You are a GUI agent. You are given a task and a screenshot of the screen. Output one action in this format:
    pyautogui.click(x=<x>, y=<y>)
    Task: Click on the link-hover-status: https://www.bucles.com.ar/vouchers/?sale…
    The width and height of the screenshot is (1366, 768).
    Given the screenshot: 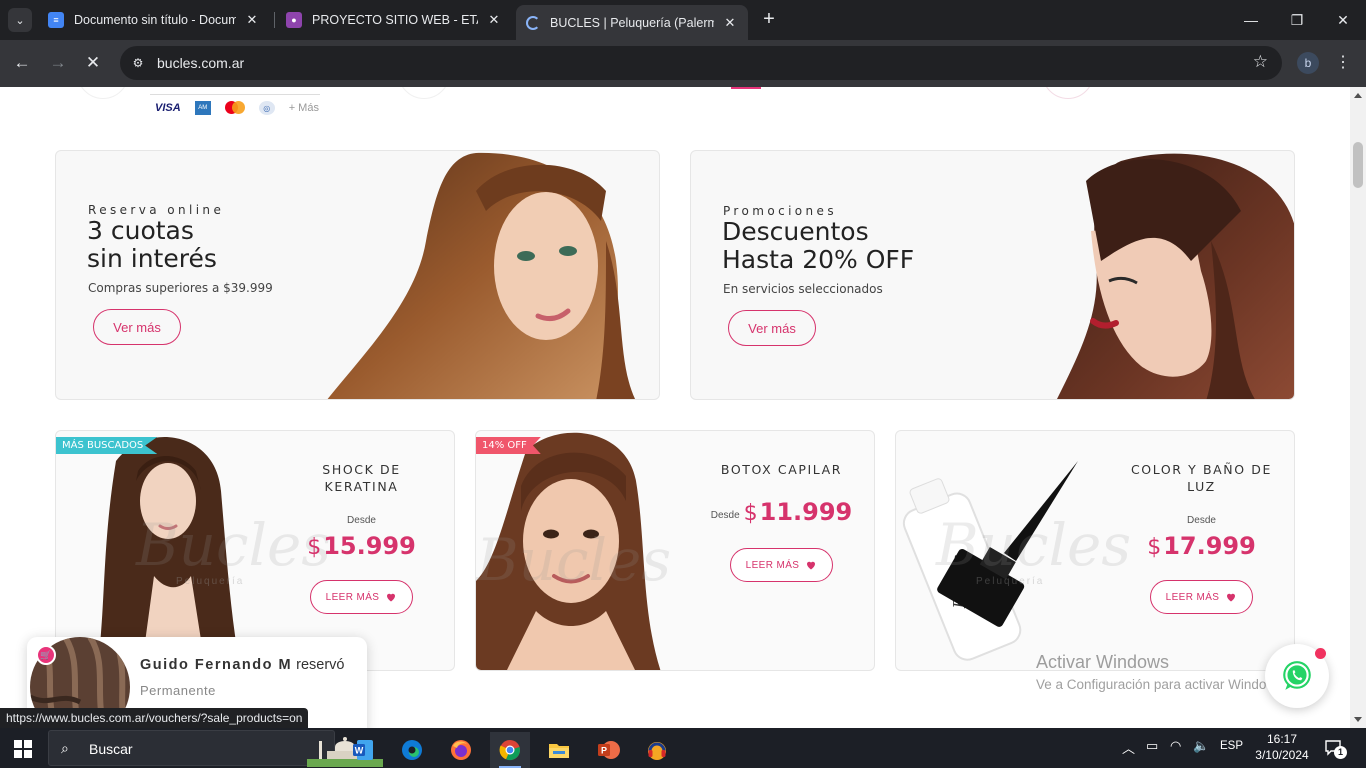 What is the action you would take?
    pyautogui.click(x=154, y=718)
    